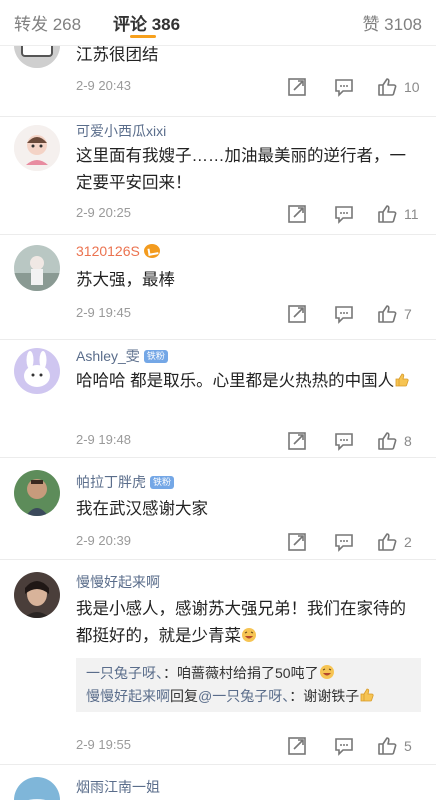 The width and height of the screenshot is (436, 800). What do you see at coordinates (103, 312) in the screenshot?
I see `comment-time: 2-9 19:45` at bounding box center [103, 312].